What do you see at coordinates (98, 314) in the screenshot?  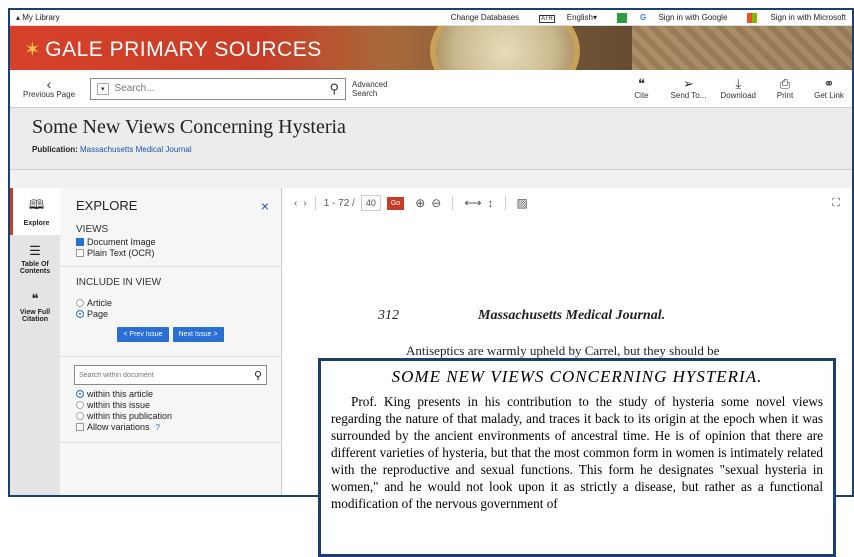 I see `include-option-label: Page` at bounding box center [98, 314].